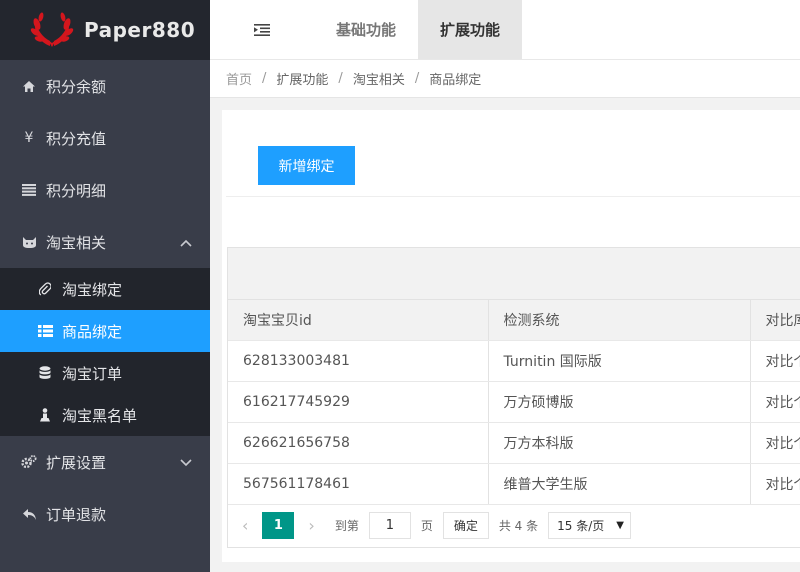  Describe the element at coordinates (45, 373) in the screenshot. I see `database-icon` at that location.